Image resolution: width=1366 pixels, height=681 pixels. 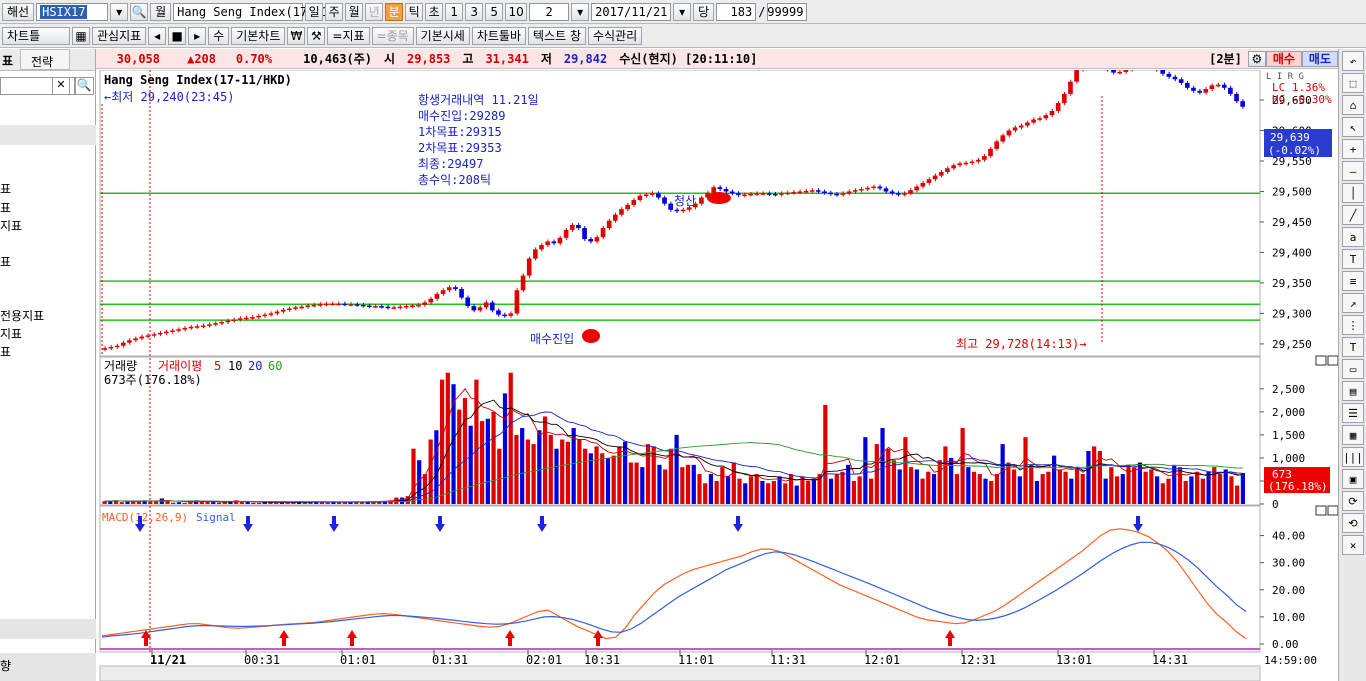 What do you see at coordinates (81, 35) in the screenshot?
I see `save-icon: ▦` at bounding box center [81, 35].